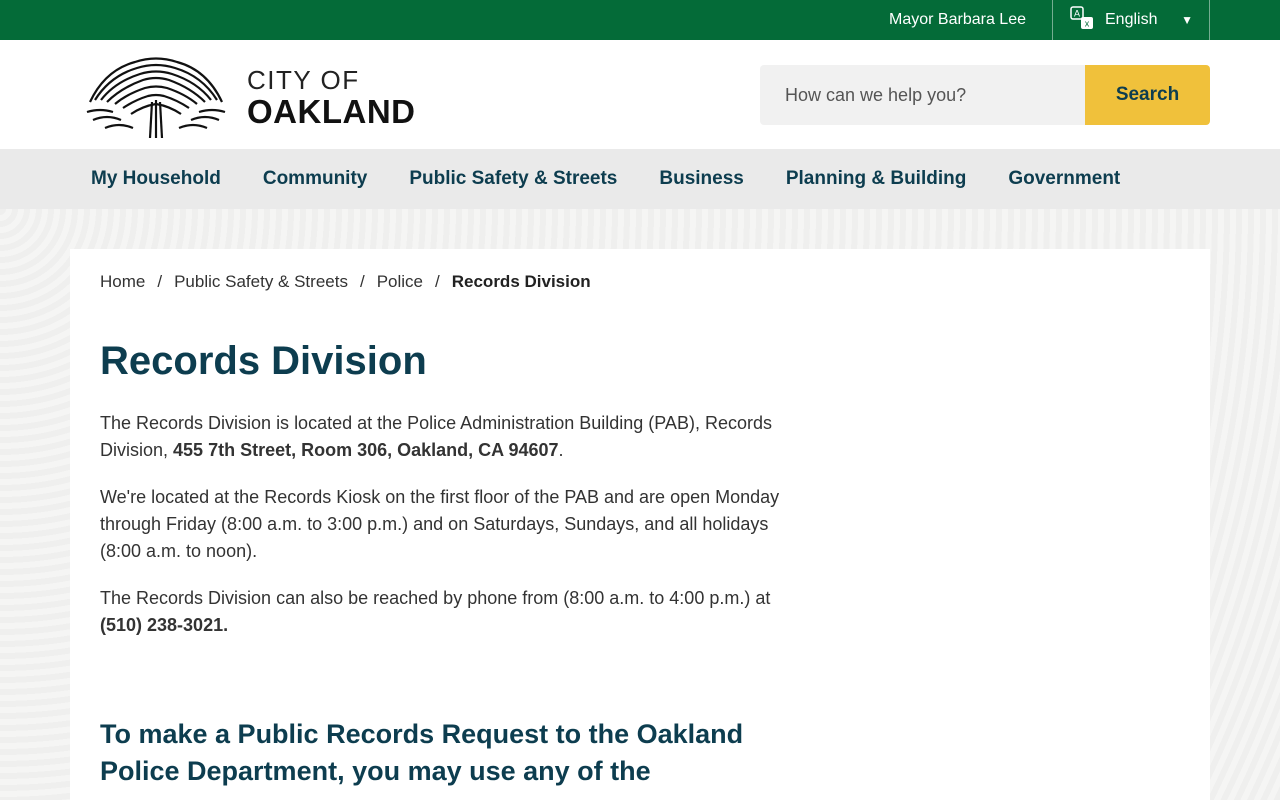 The width and height of the screenshot is (1280, 800). What do you see at coordinates (315, 179) in the screenshot?
I see `nav-community: Community` at bounding box center [315, 179].